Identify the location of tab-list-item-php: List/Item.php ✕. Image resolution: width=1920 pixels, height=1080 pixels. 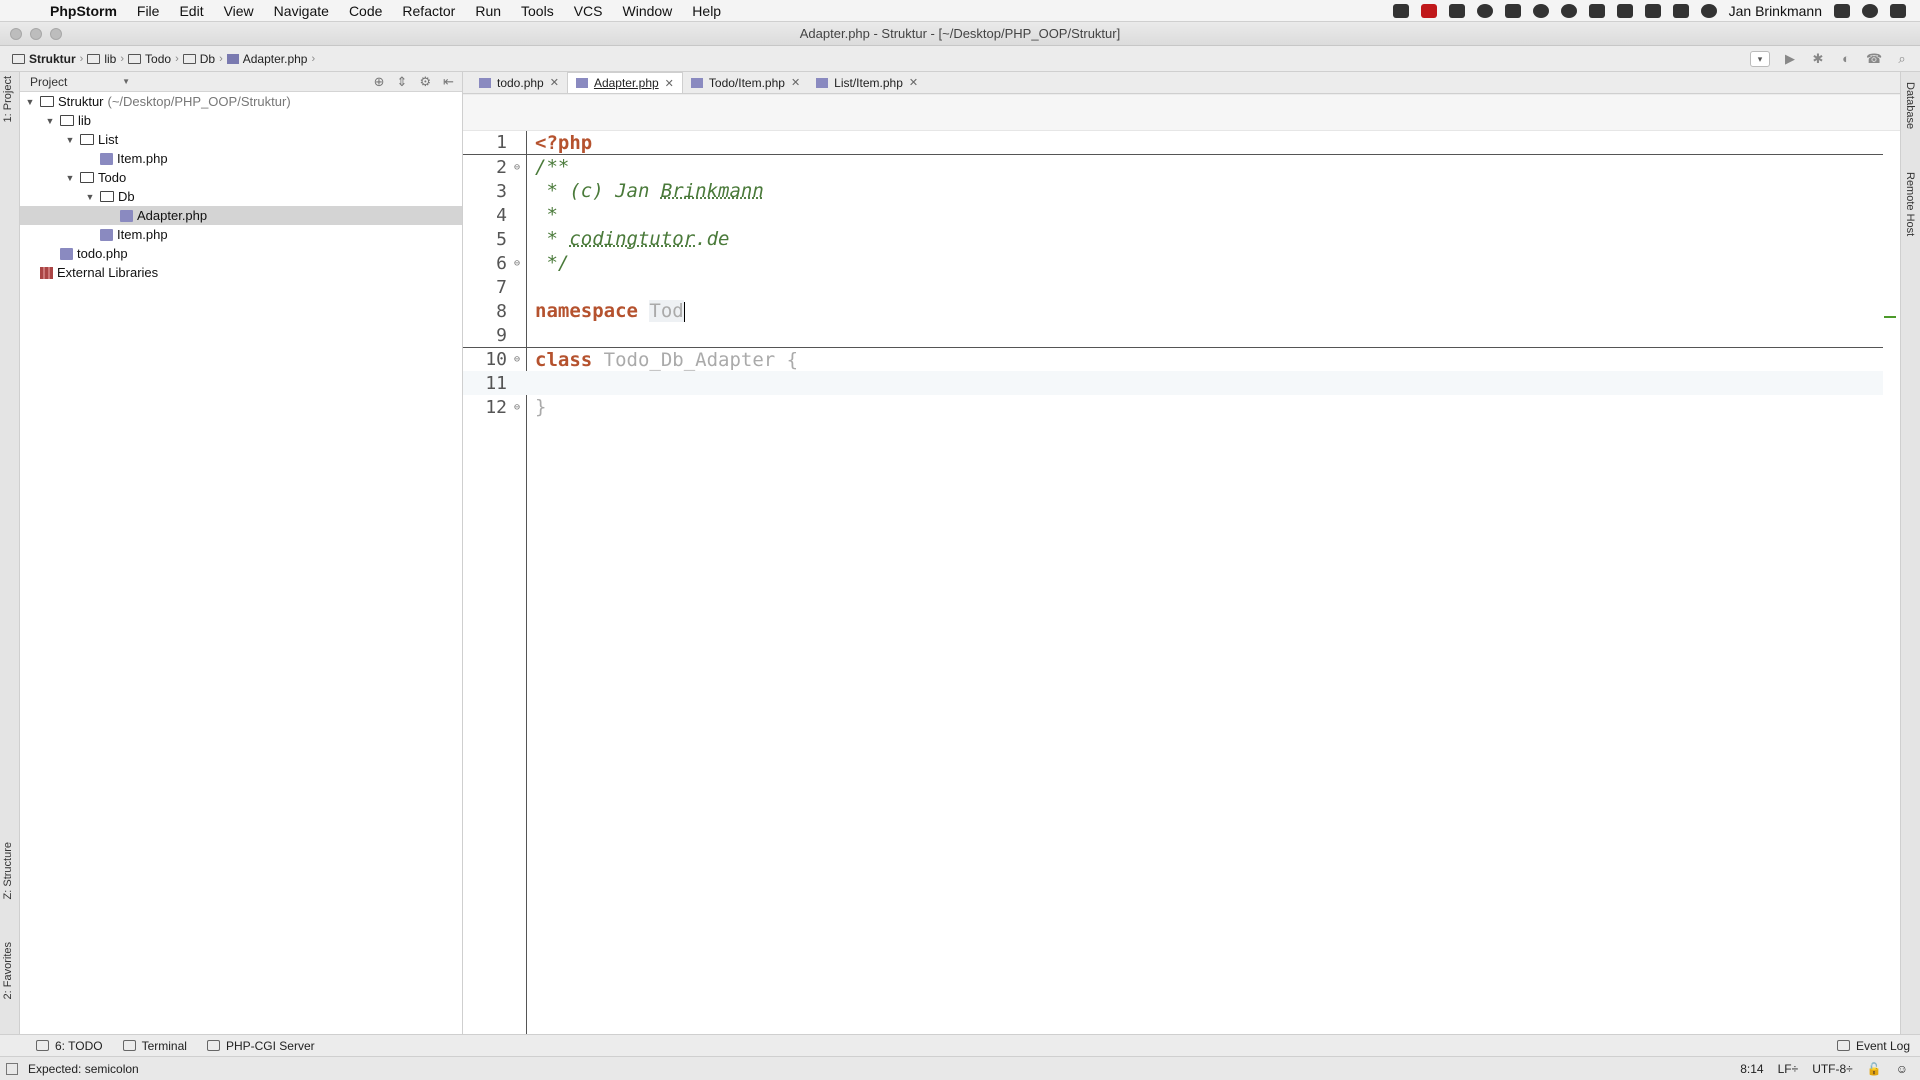
(867, 82).